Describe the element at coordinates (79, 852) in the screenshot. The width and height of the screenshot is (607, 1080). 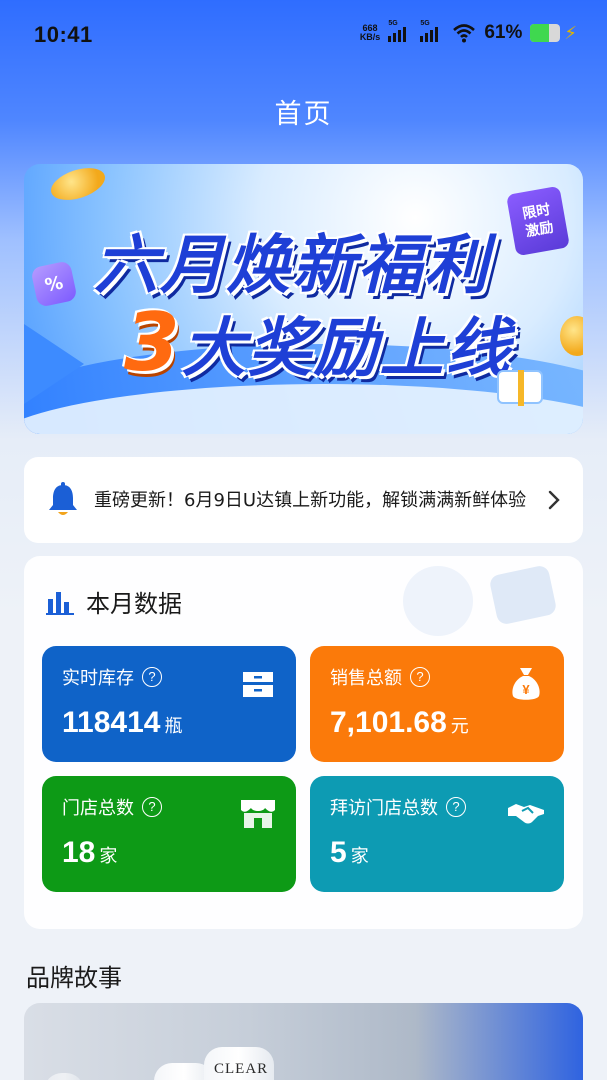
I see `tile-value: 18` at that location.